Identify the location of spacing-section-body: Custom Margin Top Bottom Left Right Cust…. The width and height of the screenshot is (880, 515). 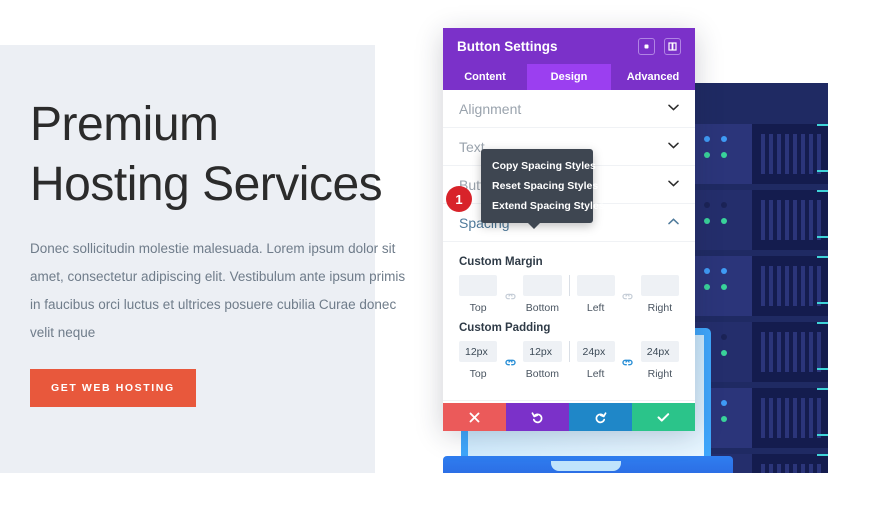
(569, 316).